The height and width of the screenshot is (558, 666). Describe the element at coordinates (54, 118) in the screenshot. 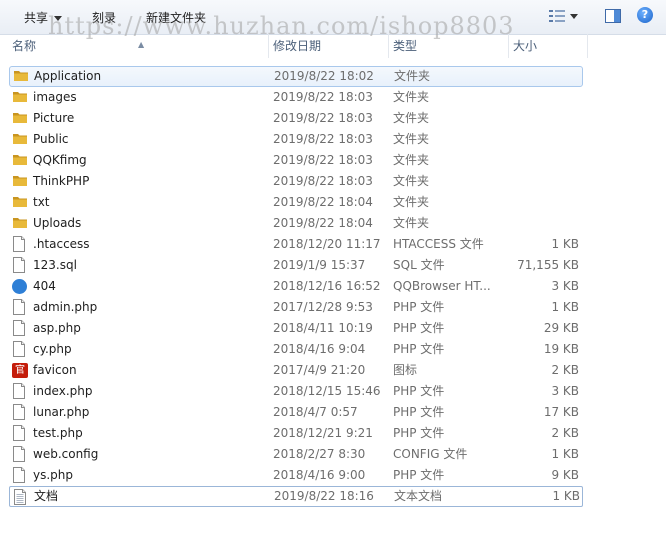

I see `file-name: Picture` at that location.